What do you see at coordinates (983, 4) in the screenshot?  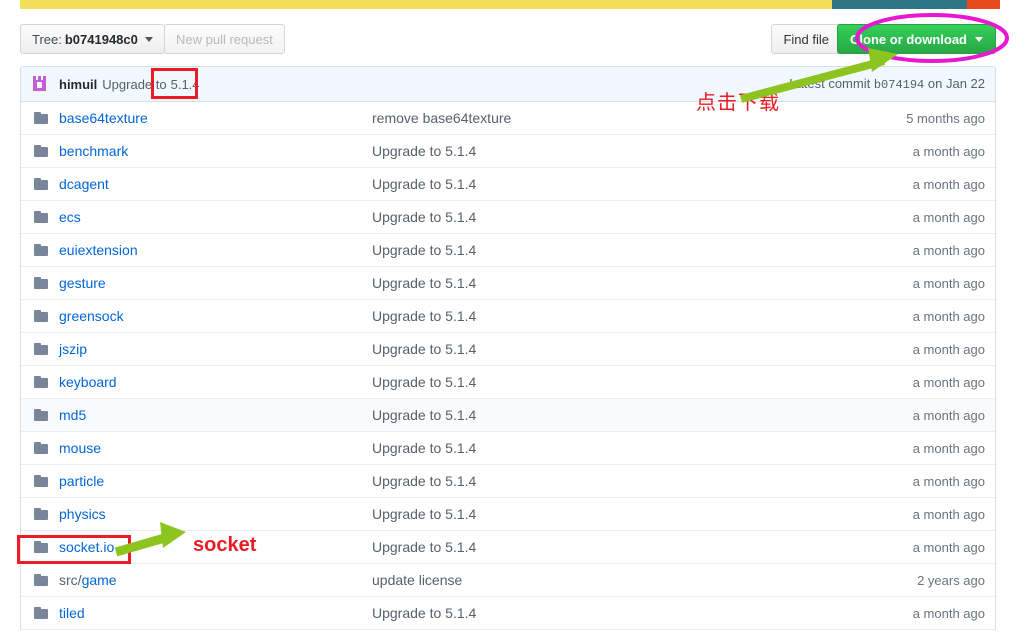 I see `orange-segment` at bounding box center [983, 4].